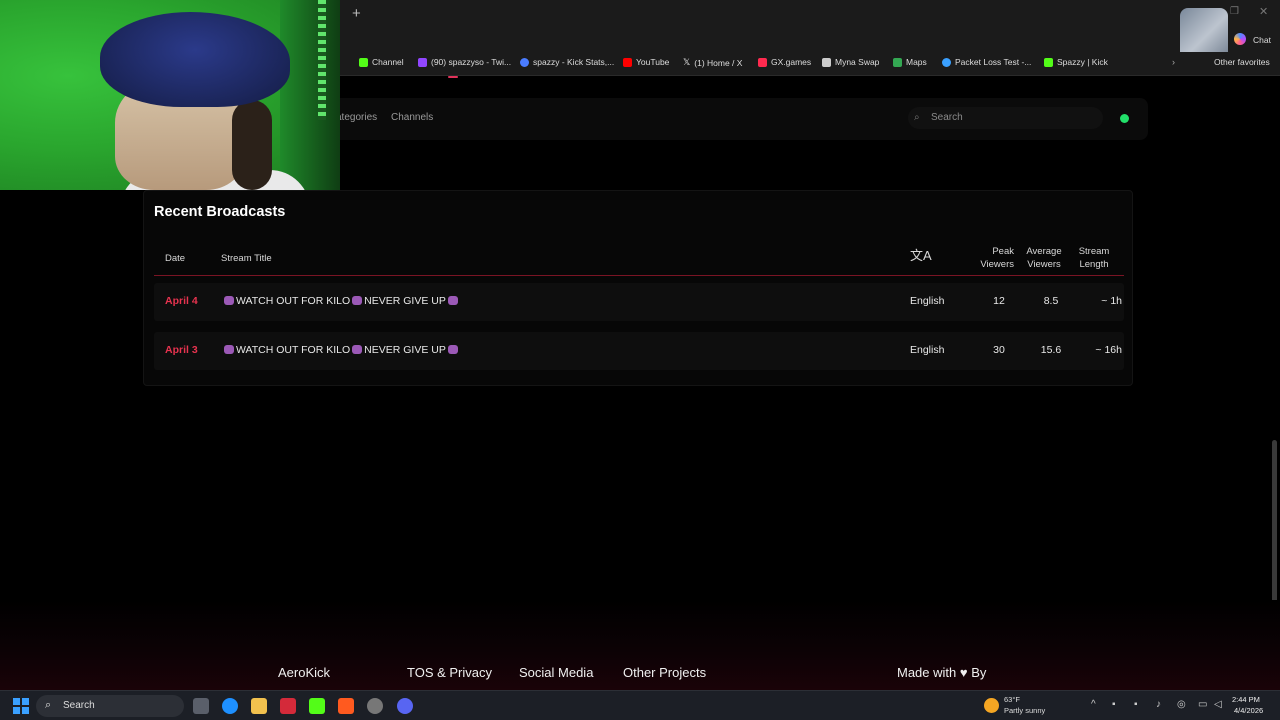  I want to click on site-navbar: ategories Channels ⌕ Search, so click(742, 119).